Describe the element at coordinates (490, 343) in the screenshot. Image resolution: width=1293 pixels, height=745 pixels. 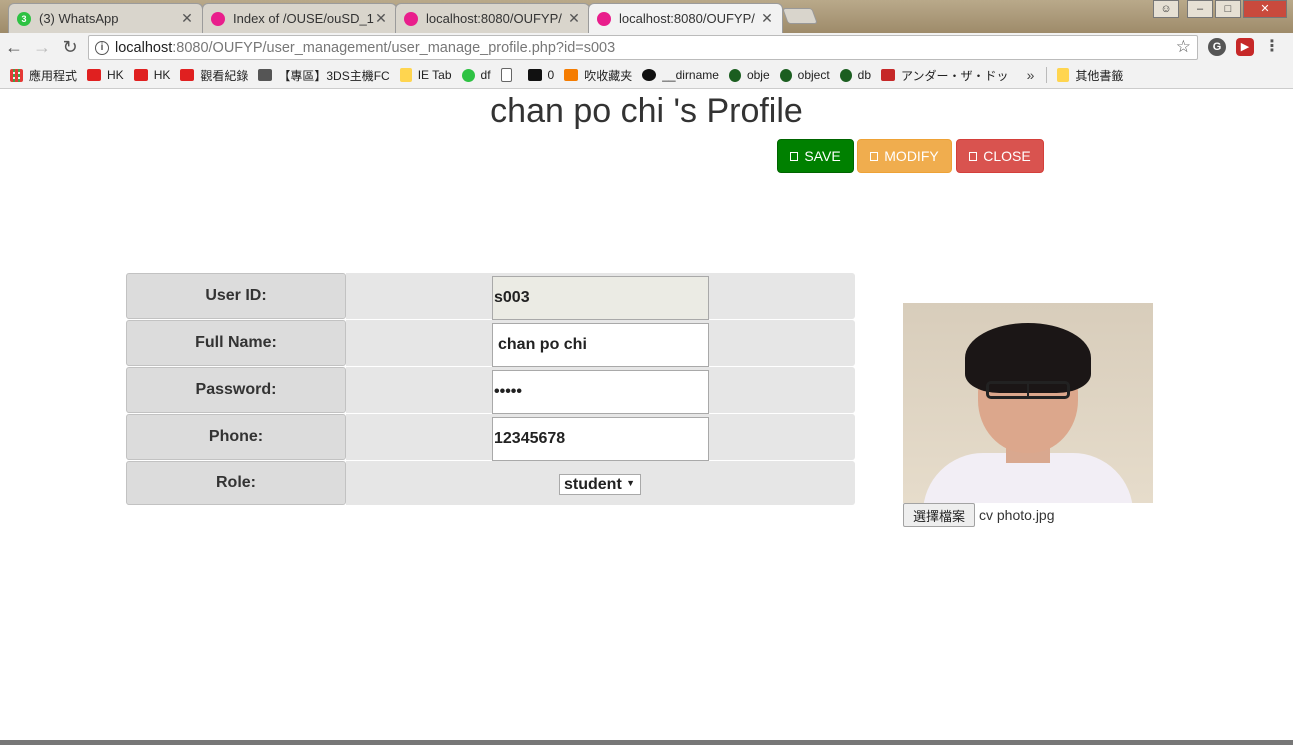
I see `form-row-full-name: Full Name: chan po chi` at that location.